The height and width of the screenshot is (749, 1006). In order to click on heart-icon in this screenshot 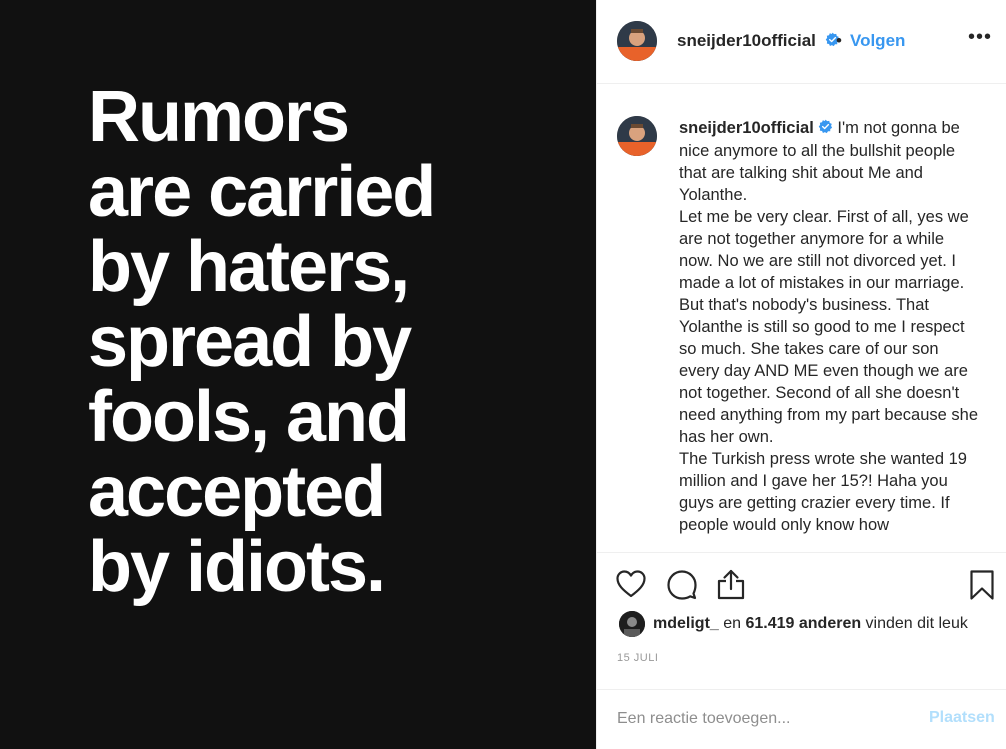, I will do `click(631, 586)`.